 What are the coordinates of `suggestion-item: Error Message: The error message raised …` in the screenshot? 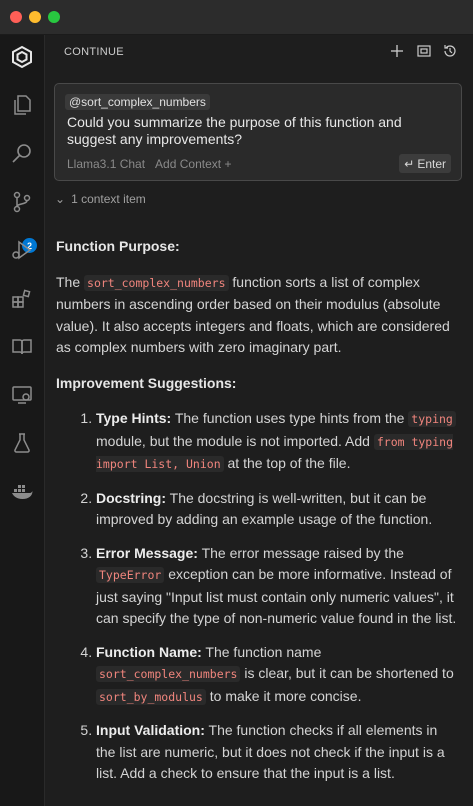 It's located at (278, 586).